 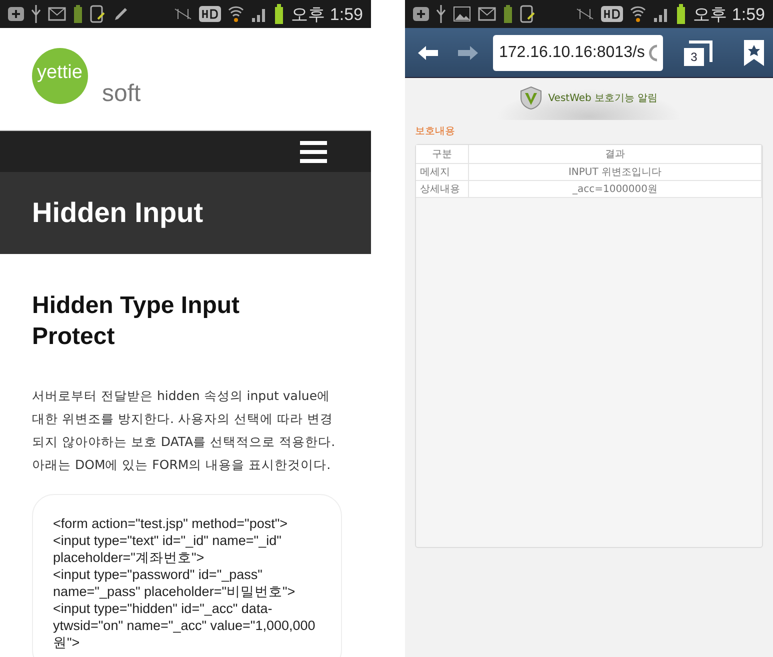 What do you see at coordinates (171, 523) in the screenshot?
I see `code-line: <form action="test.jsp" method="post">` at bounding box center [171, 523].